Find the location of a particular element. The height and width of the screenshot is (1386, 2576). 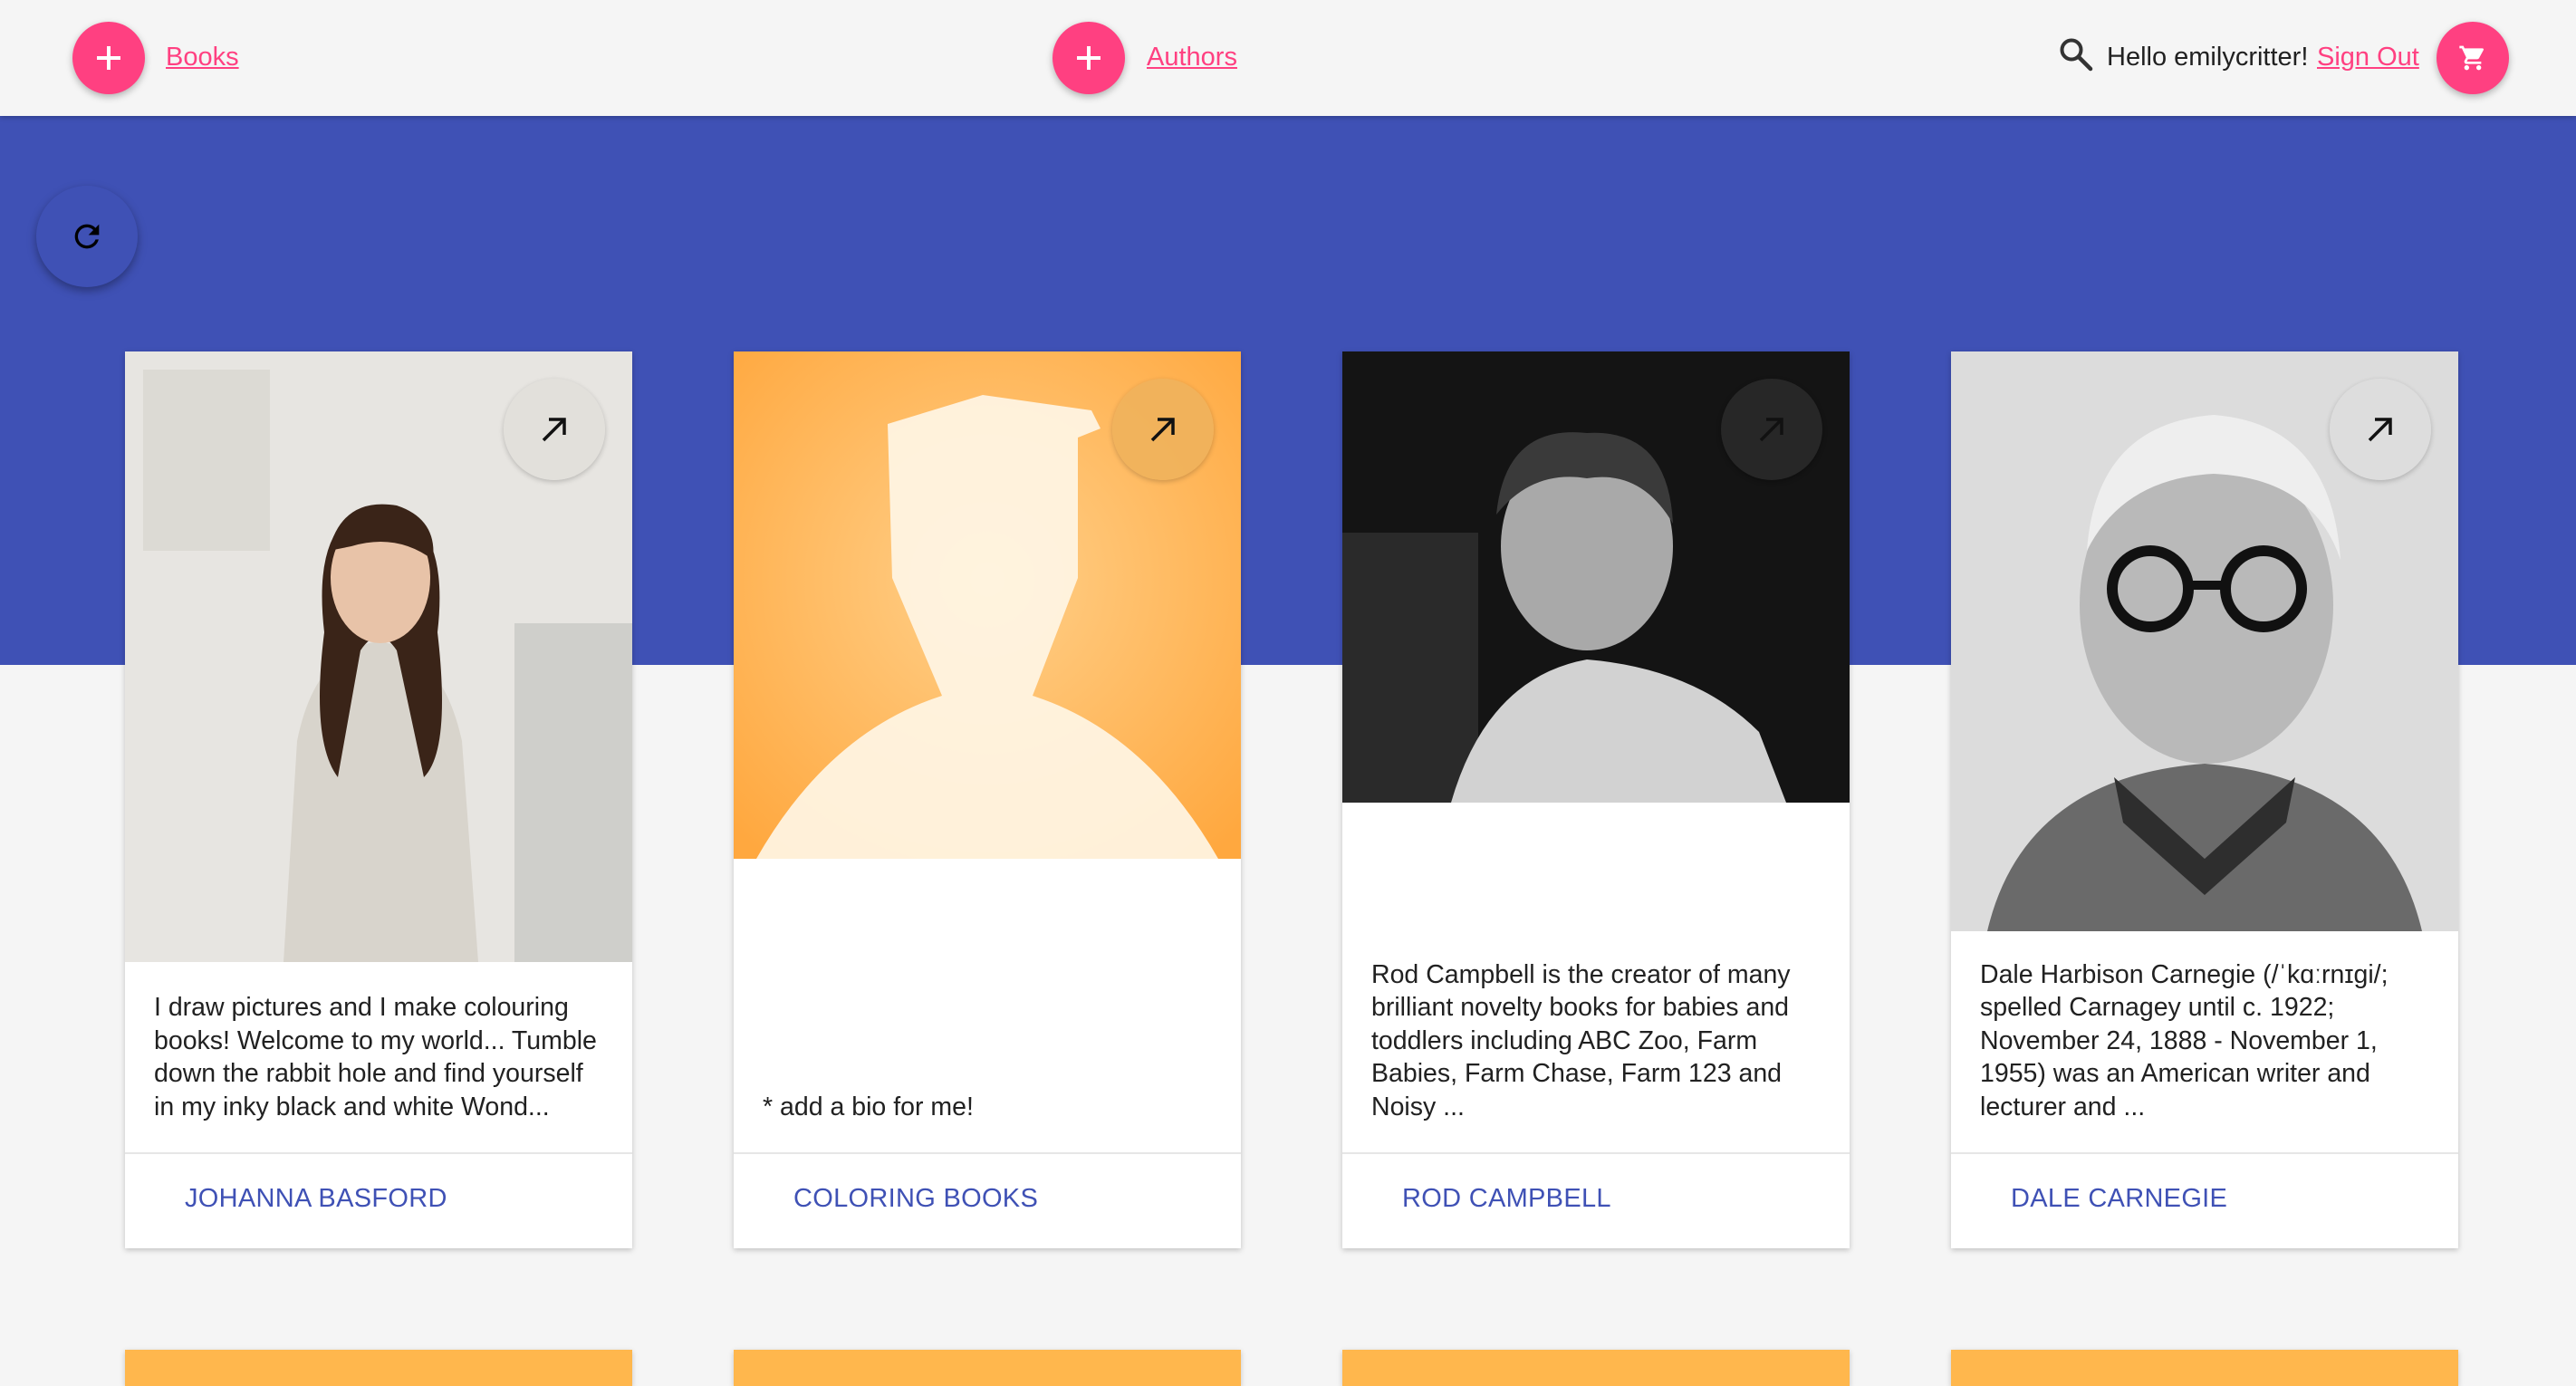

cart-button is located at coordinates (2473, 58).